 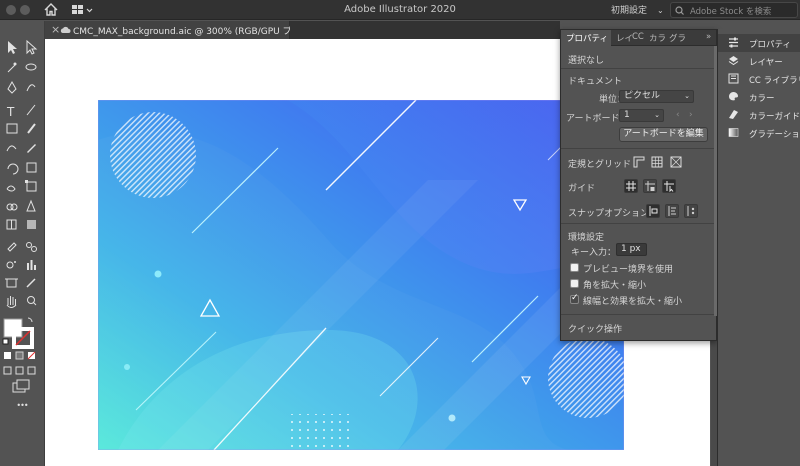 I want to click on dock-item-color-guide: カラーガイド, so click(x=759, y=115).